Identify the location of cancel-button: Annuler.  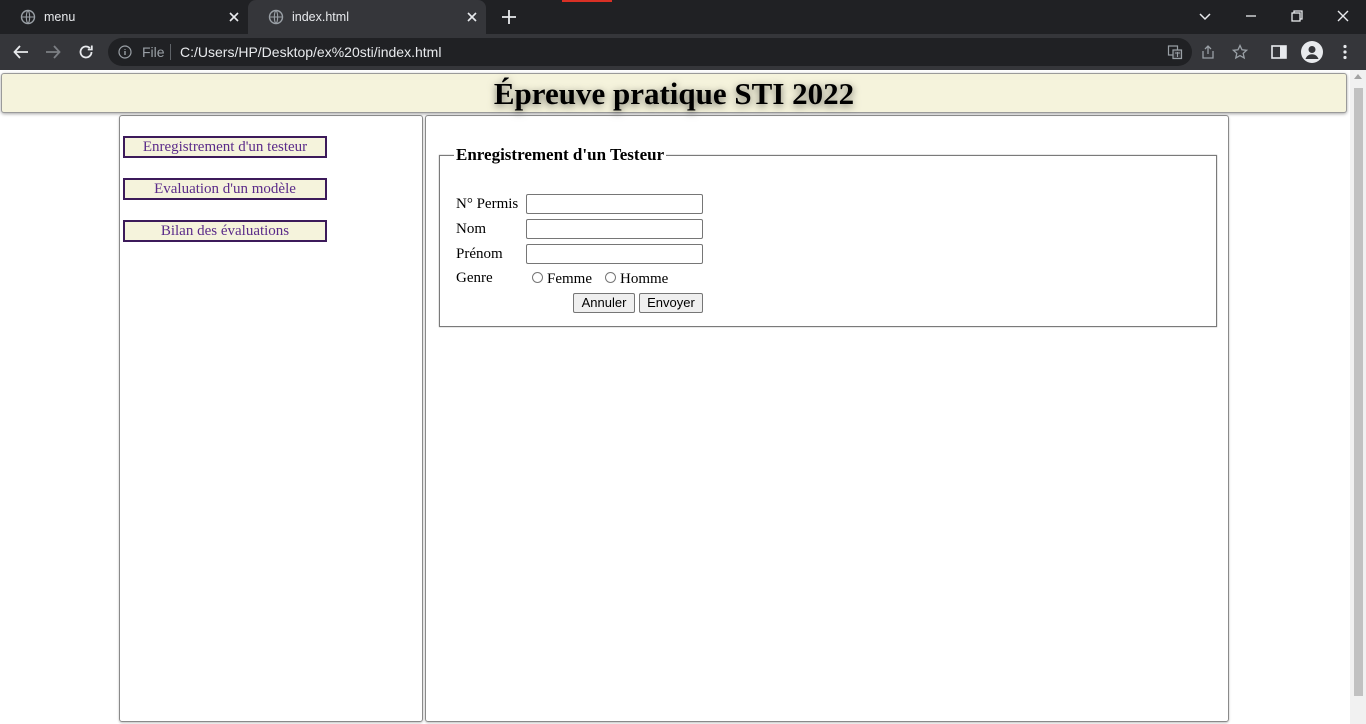
(604, 303).